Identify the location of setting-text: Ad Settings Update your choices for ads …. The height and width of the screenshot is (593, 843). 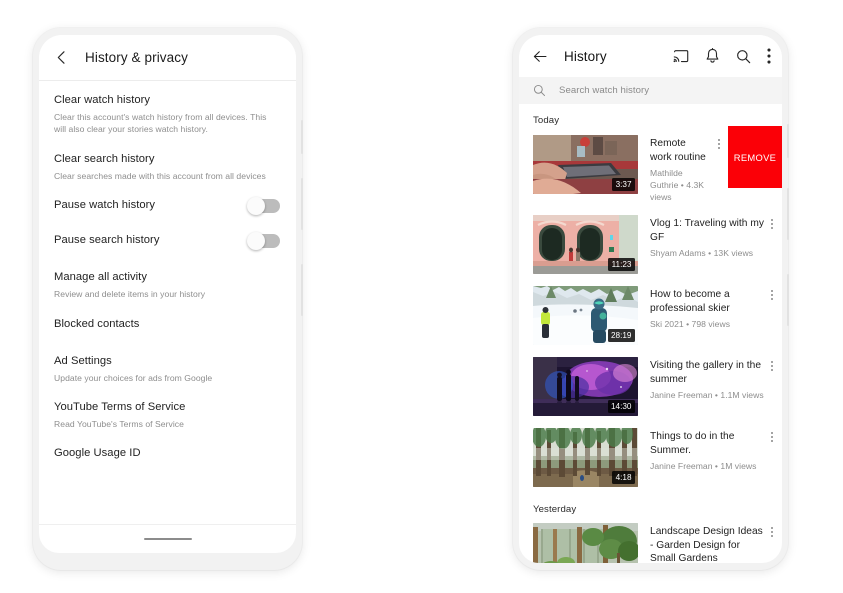
(167, 369).